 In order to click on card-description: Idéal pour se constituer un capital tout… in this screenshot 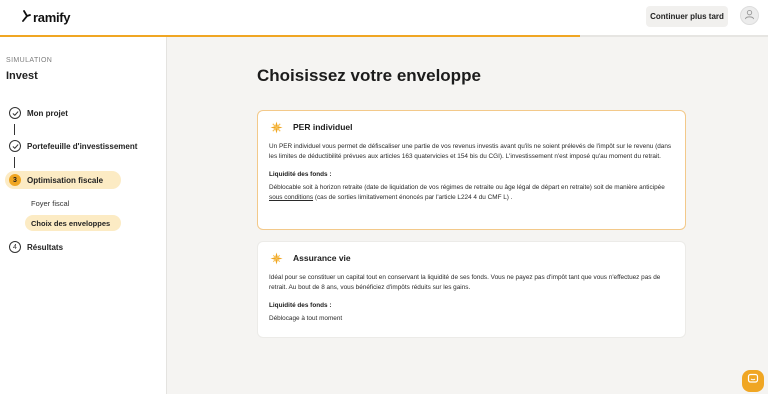, I will do `click(465, 282)`.